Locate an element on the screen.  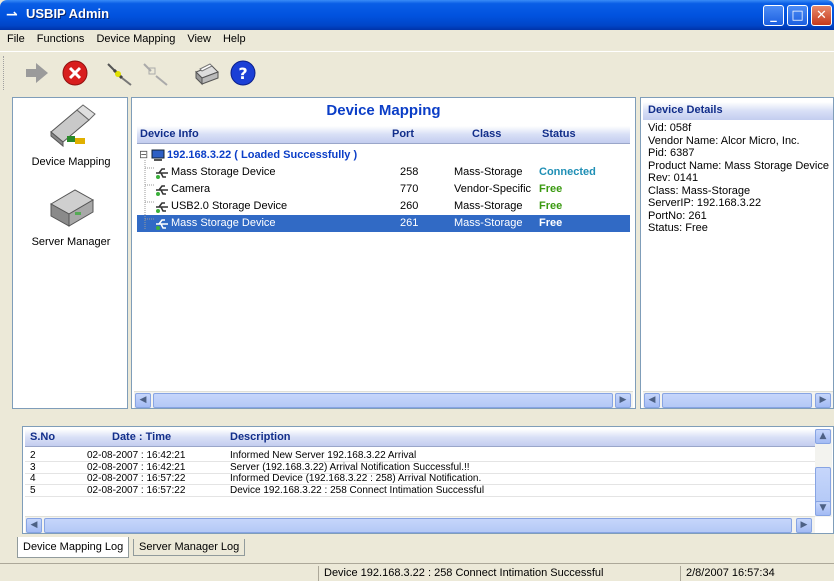
log-sno: 5 is located at coordinates (33, 490).